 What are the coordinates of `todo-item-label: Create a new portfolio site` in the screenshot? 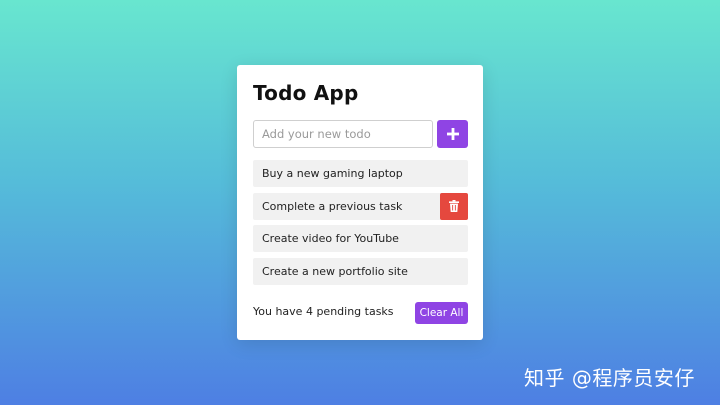 It's located at (335, 271).